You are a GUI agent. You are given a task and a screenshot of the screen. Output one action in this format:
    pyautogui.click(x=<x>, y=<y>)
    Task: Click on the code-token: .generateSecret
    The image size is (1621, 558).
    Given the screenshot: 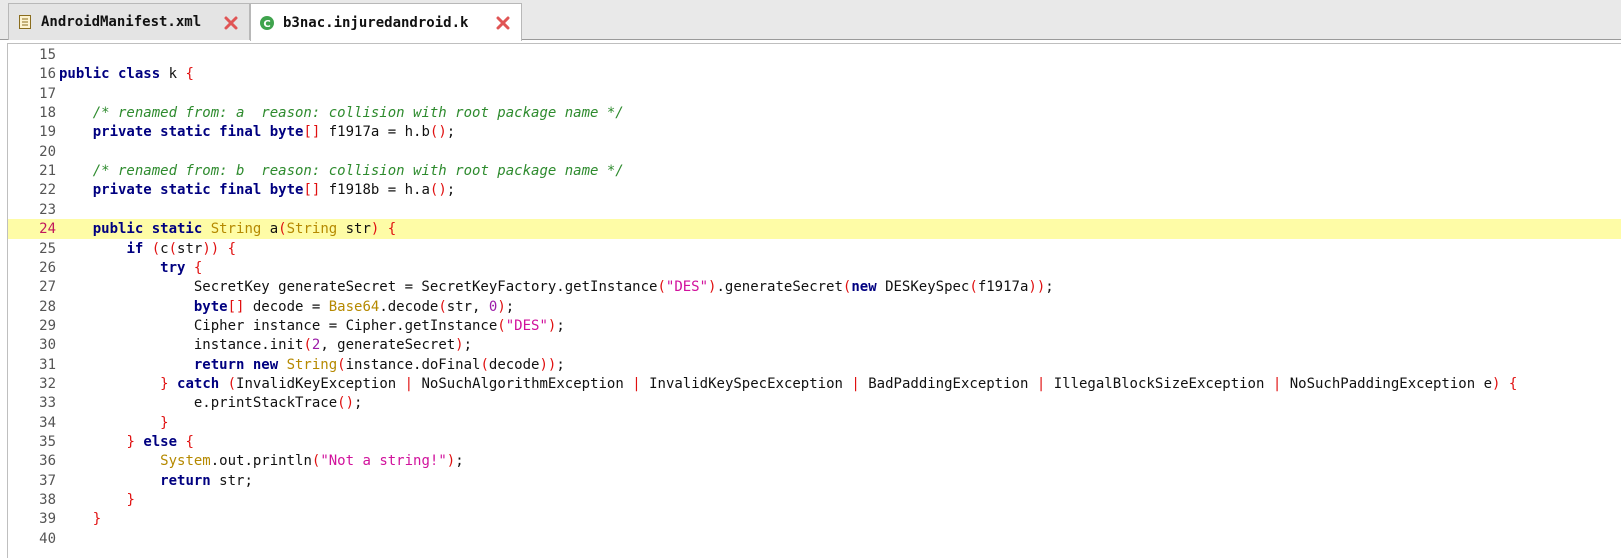 What is the action you would take?
    pyautogui.click(x=779, y=287)
    